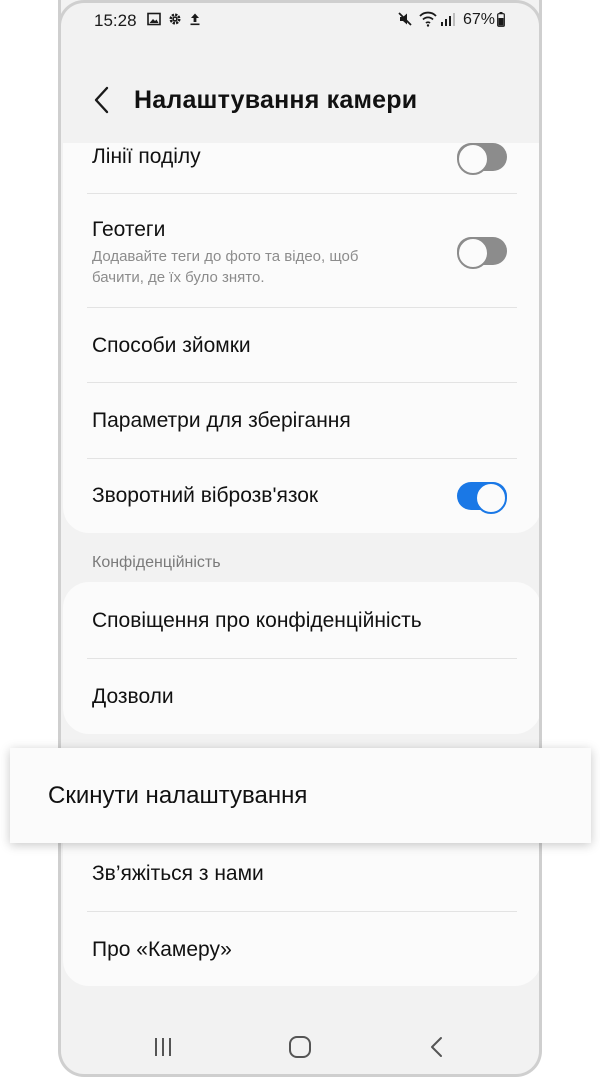  What do you see at coordinates (301, 696) in the screenshot?
I see `setting-permissions: Дозволи` at bounding box center [301, 696].